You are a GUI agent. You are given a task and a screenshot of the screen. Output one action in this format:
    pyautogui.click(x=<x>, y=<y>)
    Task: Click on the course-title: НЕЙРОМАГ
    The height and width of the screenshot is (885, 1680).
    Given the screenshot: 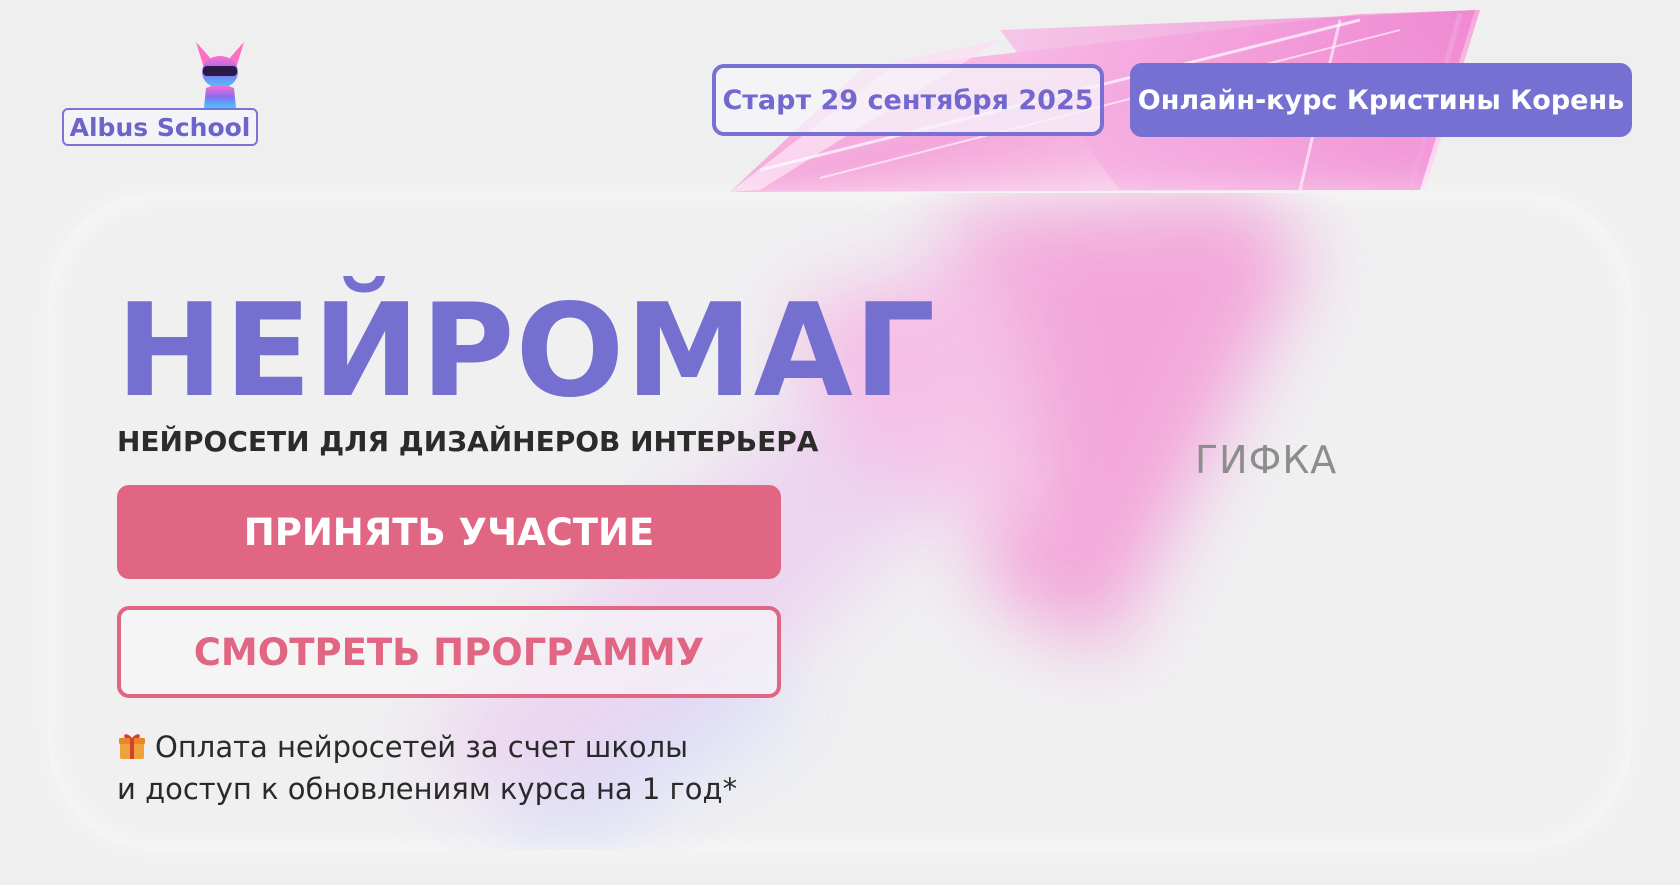 What is the action you would take?
    pyautogui.click(x=526, y=351)
    